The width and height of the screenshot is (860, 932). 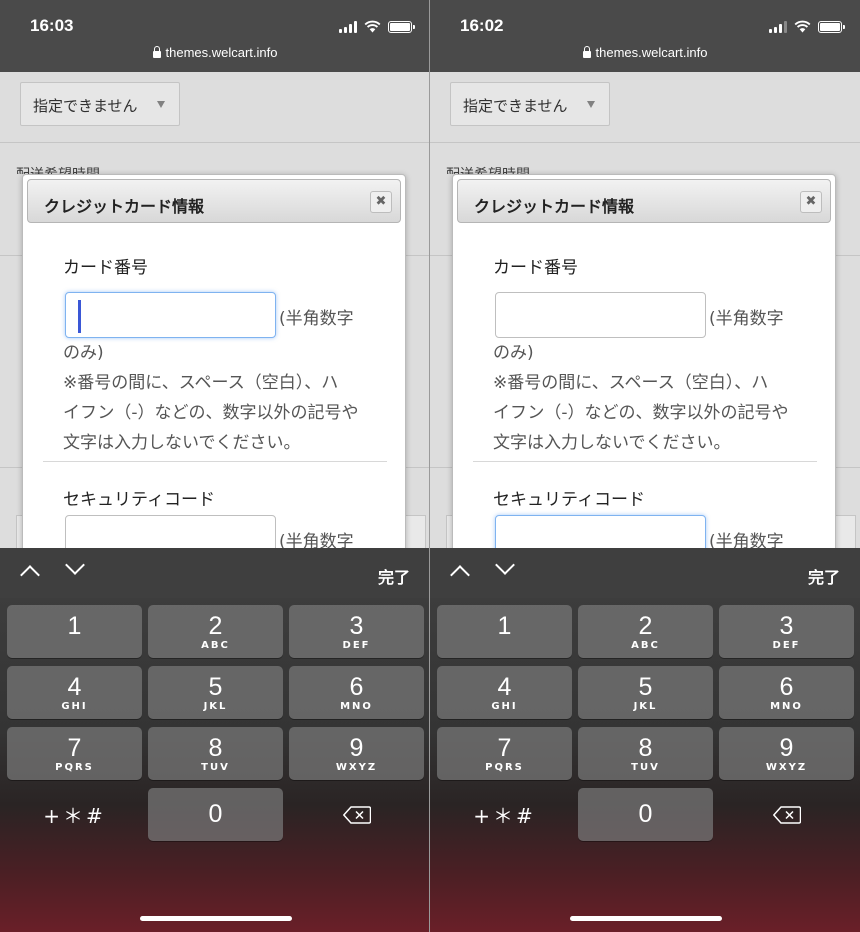 What do you see at coordinates (182, 443) in the screenshot?
I see `hint-line: 文字は入力しないでください。` at bounding box center [182, 443].